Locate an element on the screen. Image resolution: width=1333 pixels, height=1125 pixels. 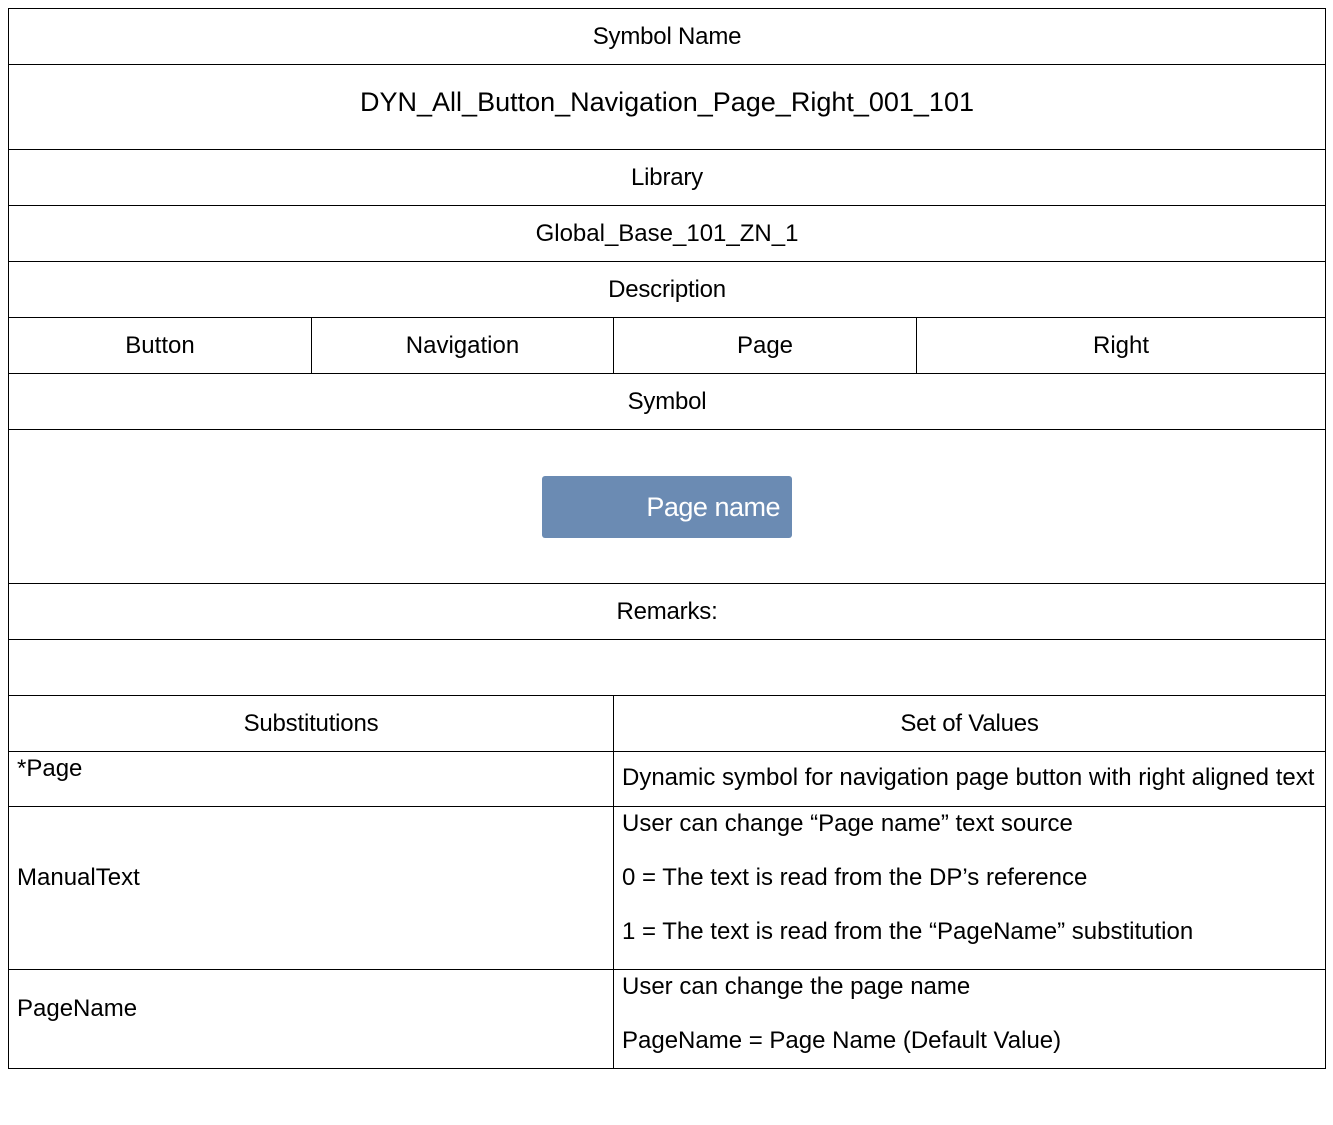
description-header: Description is located at coordinates (667, 289).